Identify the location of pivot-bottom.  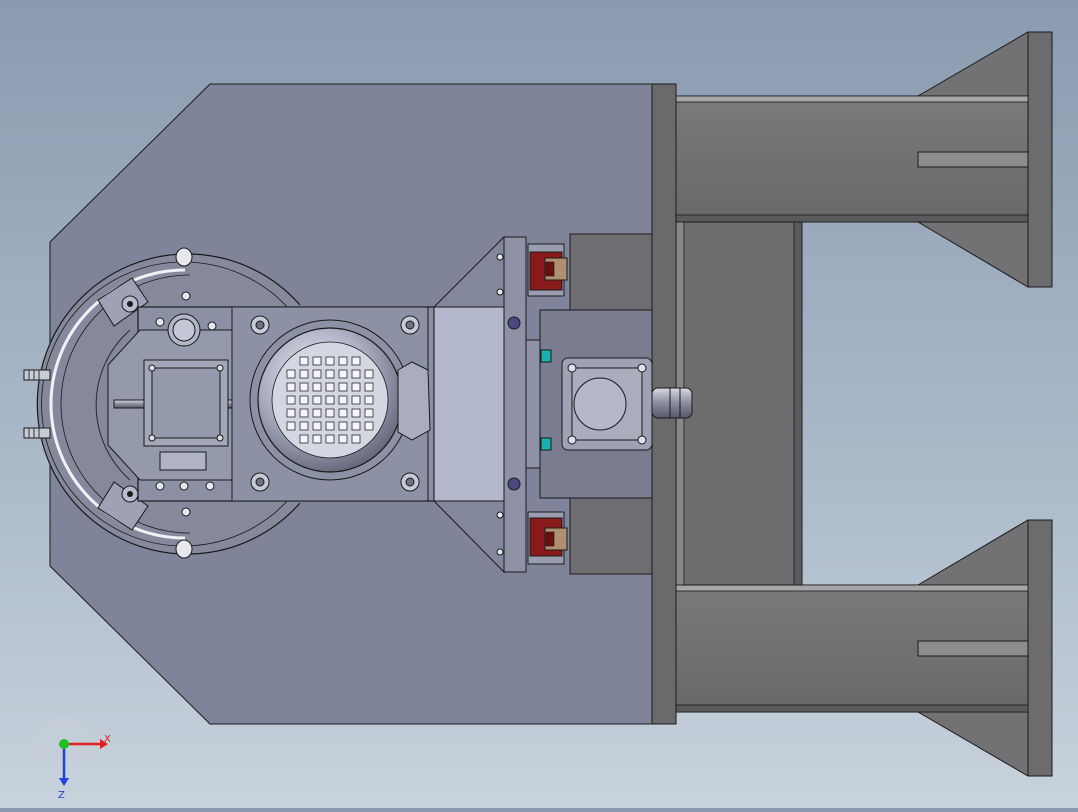
(514, 484).